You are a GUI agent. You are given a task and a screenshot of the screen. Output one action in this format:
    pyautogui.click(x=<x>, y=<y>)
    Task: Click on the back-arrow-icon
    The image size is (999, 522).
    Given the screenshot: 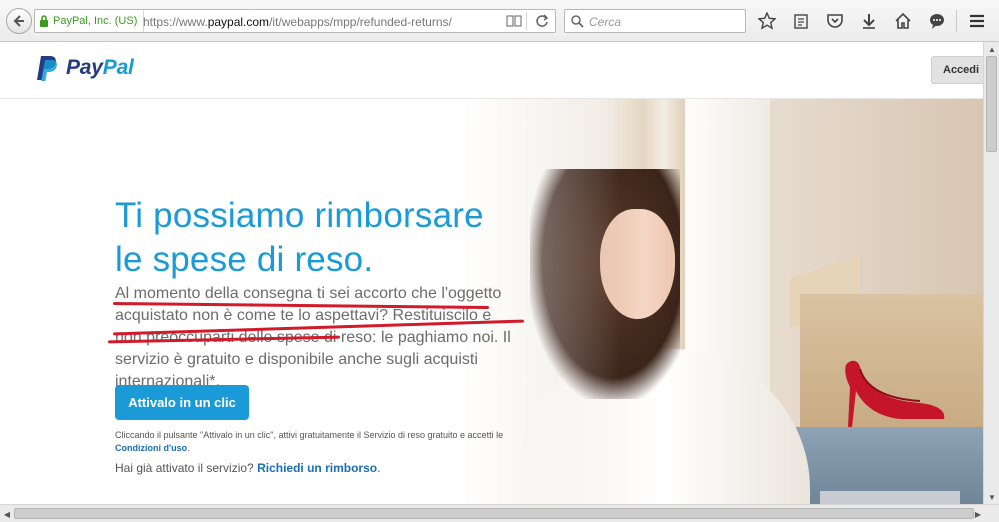 What is the action you would take?
    pyautogui.click(x=18, y=21)
    